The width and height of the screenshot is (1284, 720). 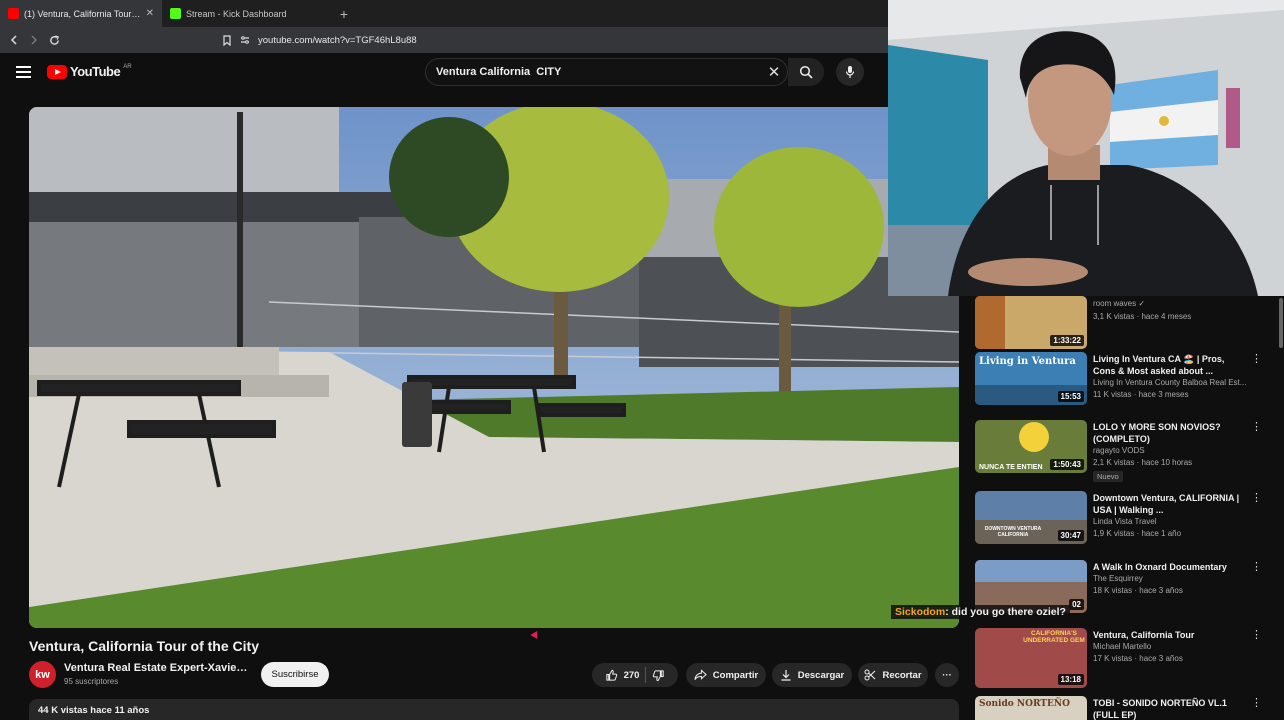 What do you see at coordinates (245, 40) in the screenshot?
I see `site-info-icon` at bounding box center [245, 40].